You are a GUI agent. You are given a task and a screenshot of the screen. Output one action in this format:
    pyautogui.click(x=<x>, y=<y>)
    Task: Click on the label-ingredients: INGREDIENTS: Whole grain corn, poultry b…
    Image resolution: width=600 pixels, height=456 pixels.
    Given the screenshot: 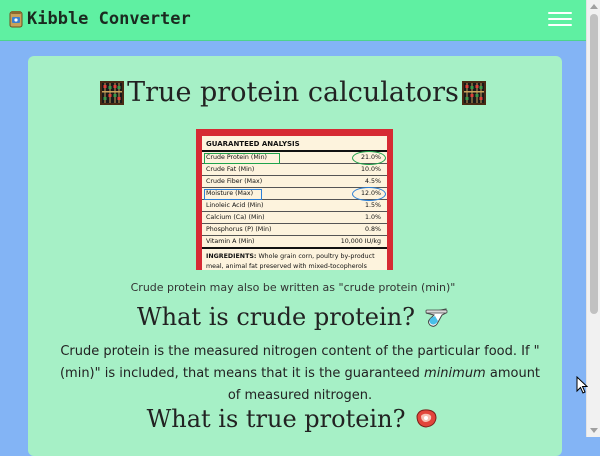 What is the action you would take?
    pyautogui.click(x=290, y=261)
    